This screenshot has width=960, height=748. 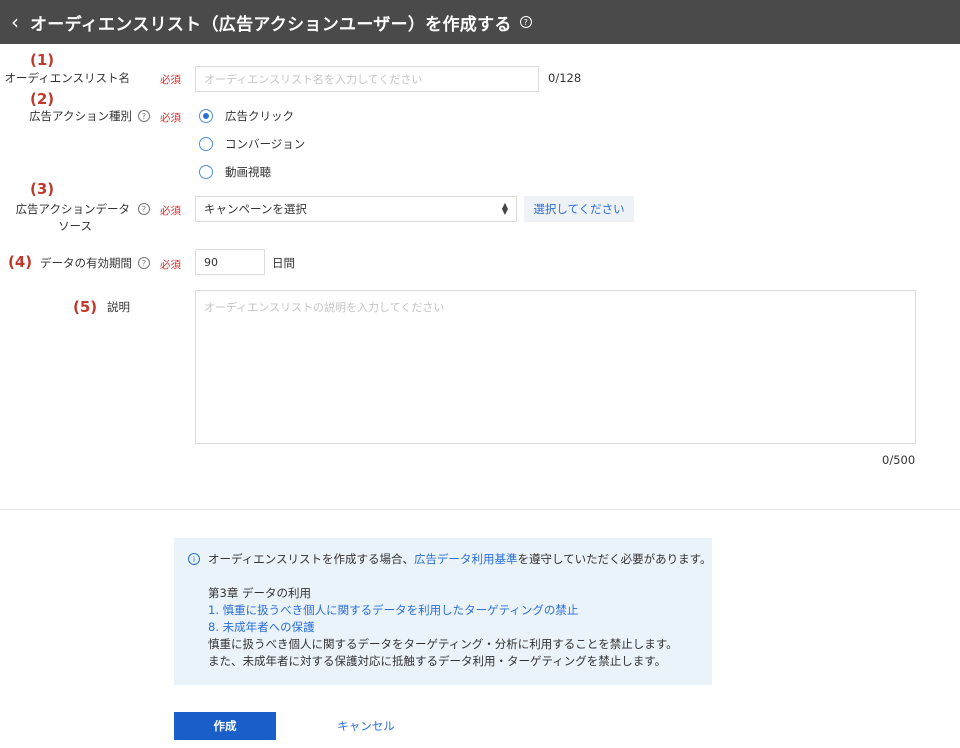 What do you see at coordinates (42, 189) in the screenshot?
I see `annotation-3: (3)` at bounding box center [42, 189].